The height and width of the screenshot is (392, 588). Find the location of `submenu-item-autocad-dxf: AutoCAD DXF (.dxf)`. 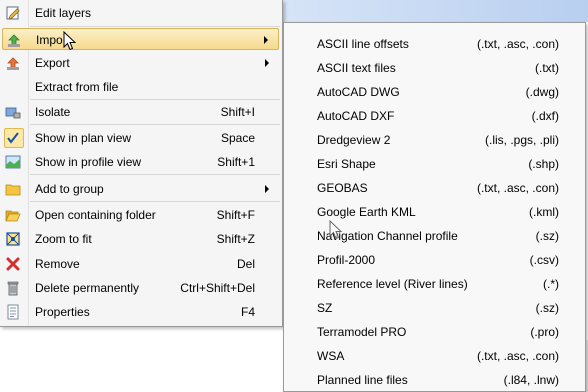

submenu-item-autocad-dxf: AutoCAD DXF (.dxf) is located at coordinates (434, 115).